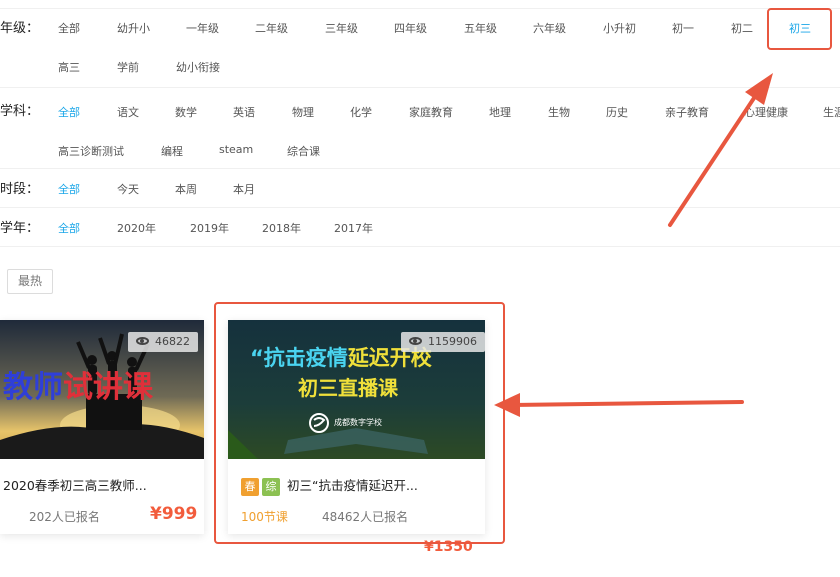 Image resolution: width=840 pixels, height=577 pixels. I want to click on subject-option: 心理健康, so click(766, 112).